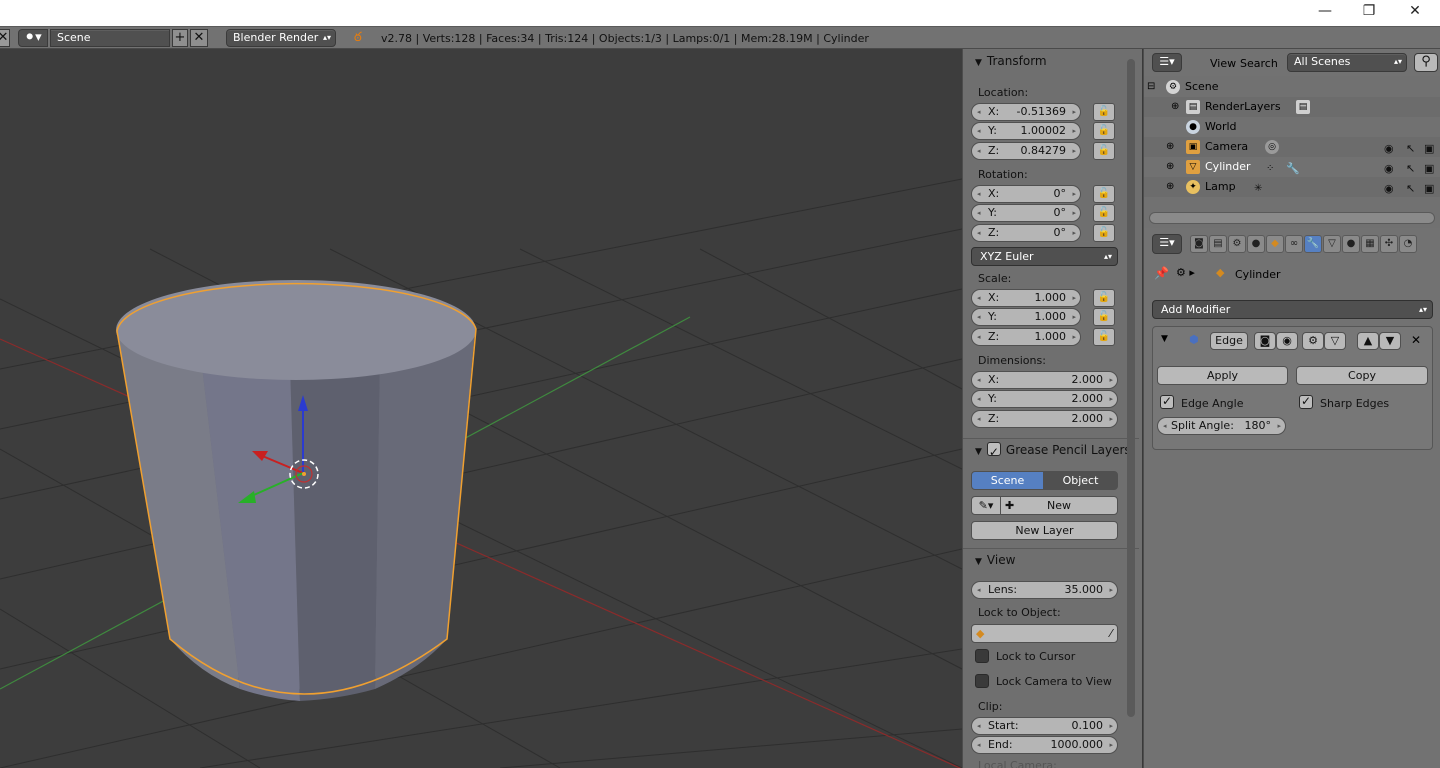 This screenshot has height=768, width=1440. I want to click on location-z-field: ◂ Z: 0.84279 ▸, so click(1026, 151).